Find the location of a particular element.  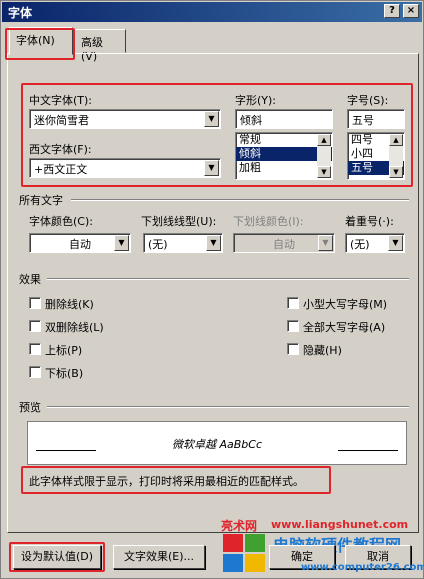

preview-sample: 微软卓越 AaBbCc is located at coordinates (217, 444).